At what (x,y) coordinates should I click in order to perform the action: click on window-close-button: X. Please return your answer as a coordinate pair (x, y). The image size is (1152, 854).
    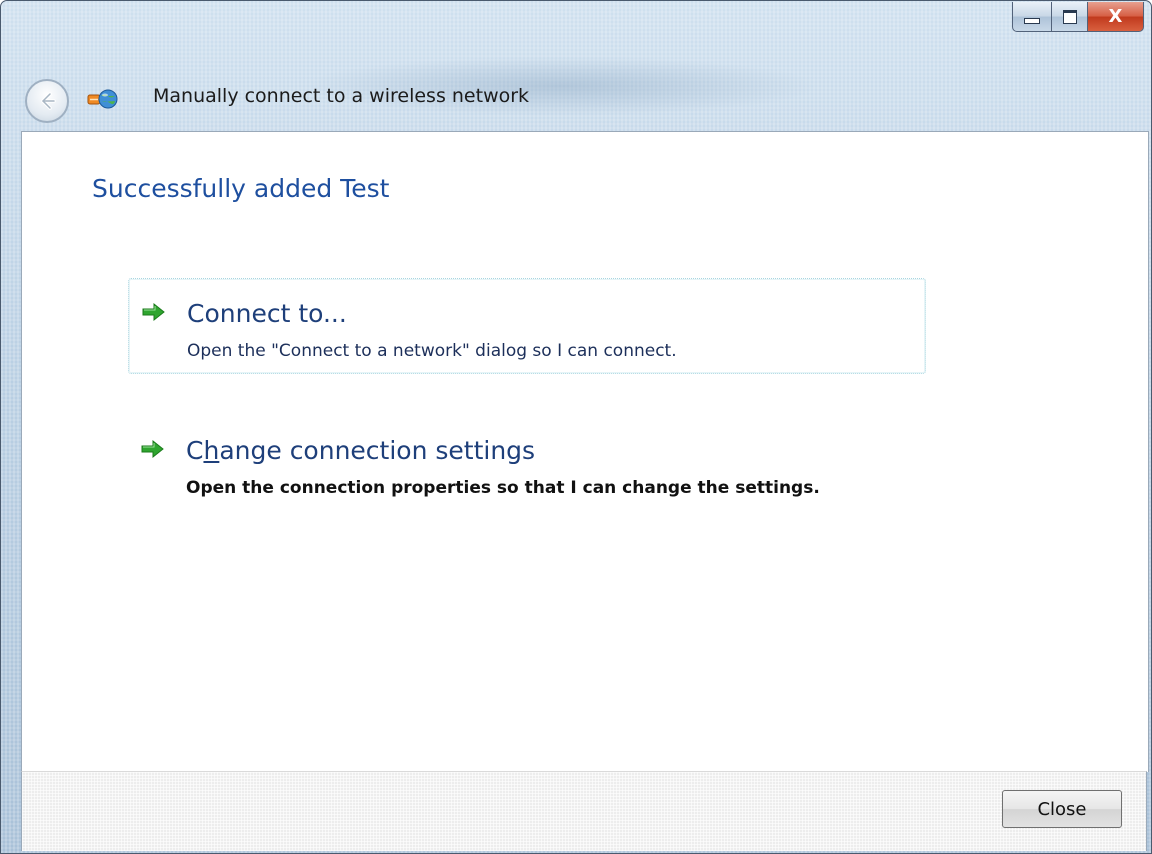
    Looking at the image, I should click on (1116, 17).